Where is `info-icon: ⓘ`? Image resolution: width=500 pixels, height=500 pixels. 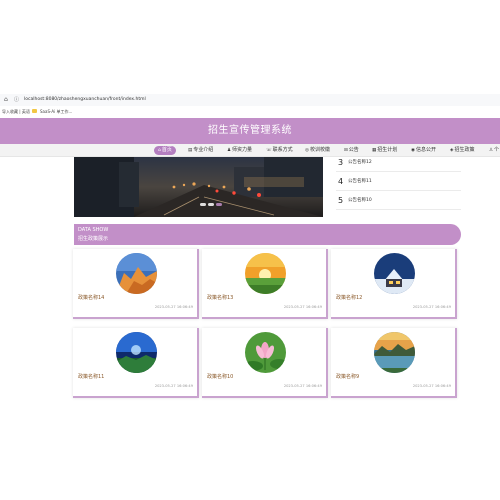
info-icon: ⓘ is located at coordinates (16, 100).